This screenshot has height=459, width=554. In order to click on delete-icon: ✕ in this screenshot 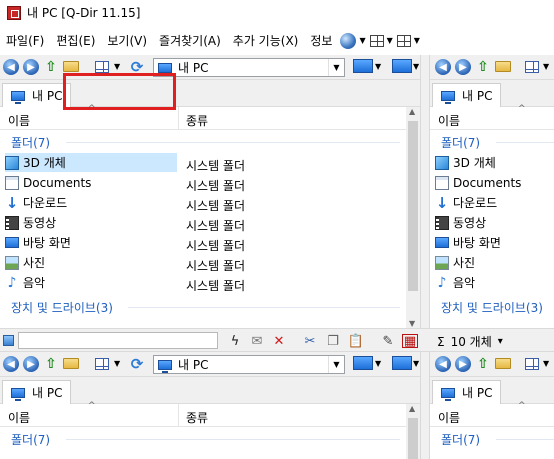, I will do `click(279, 341)`.